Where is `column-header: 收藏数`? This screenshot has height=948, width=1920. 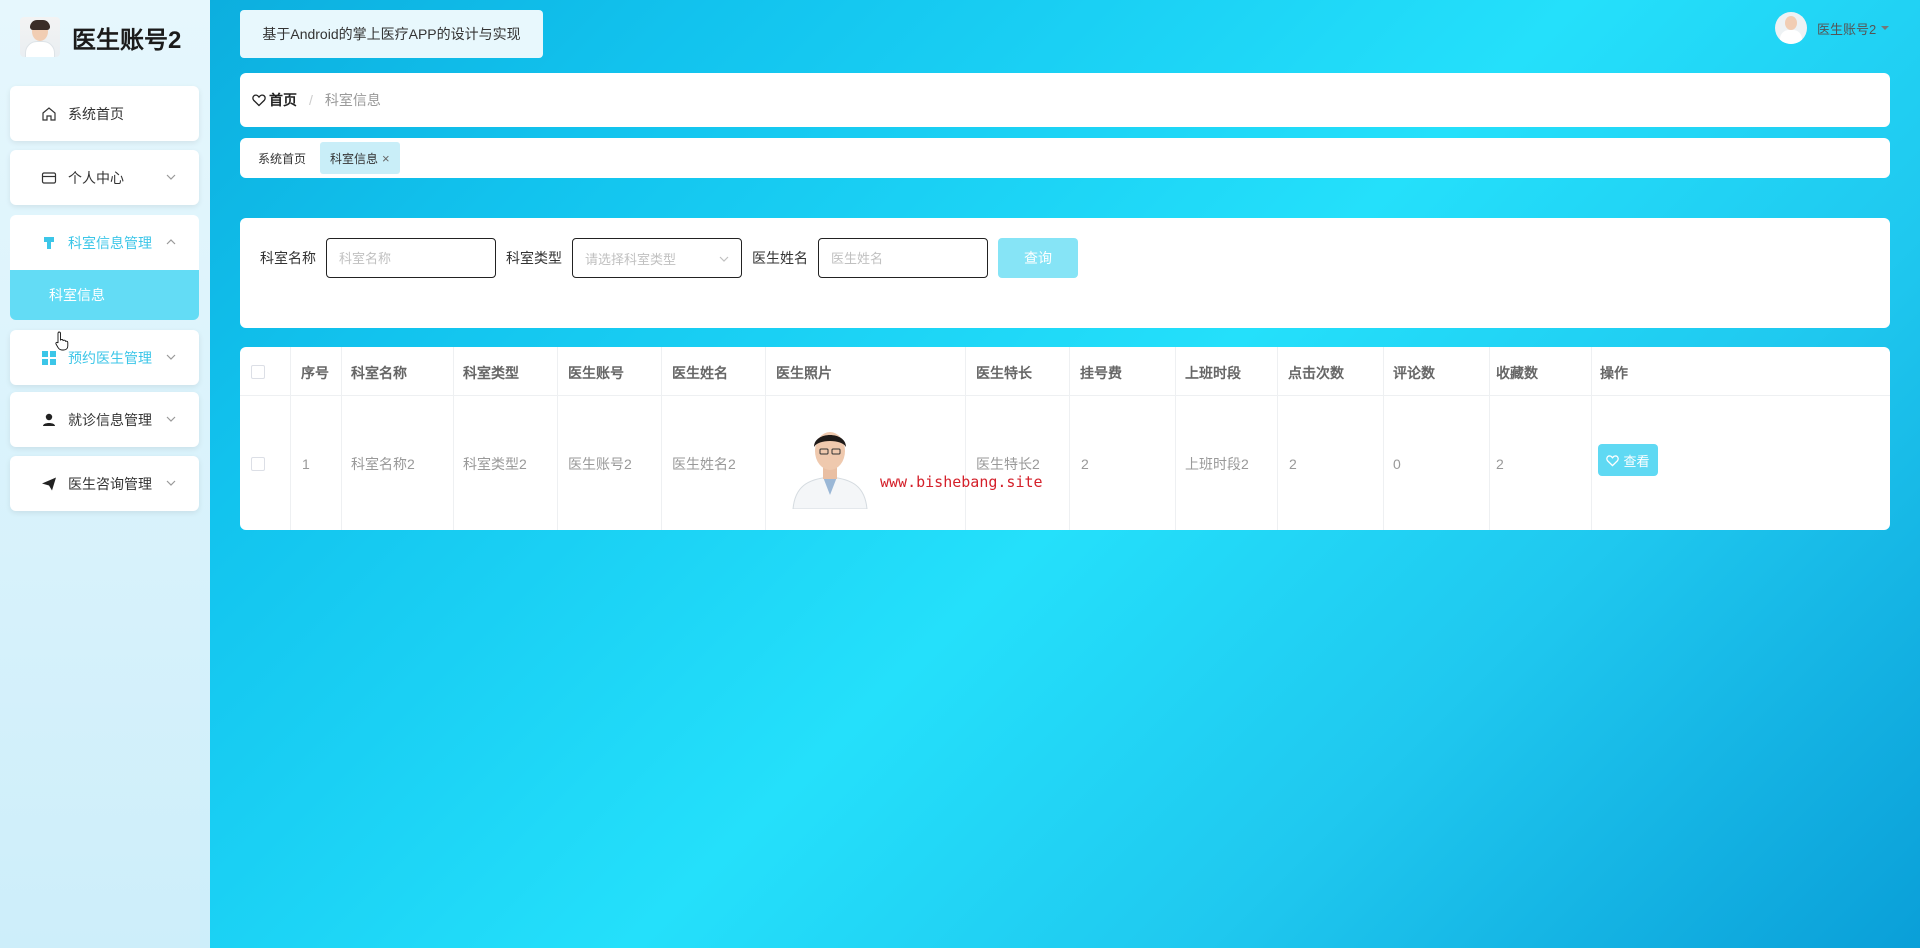 column-header: 收藏数 is located at coordinates (1517, 373).